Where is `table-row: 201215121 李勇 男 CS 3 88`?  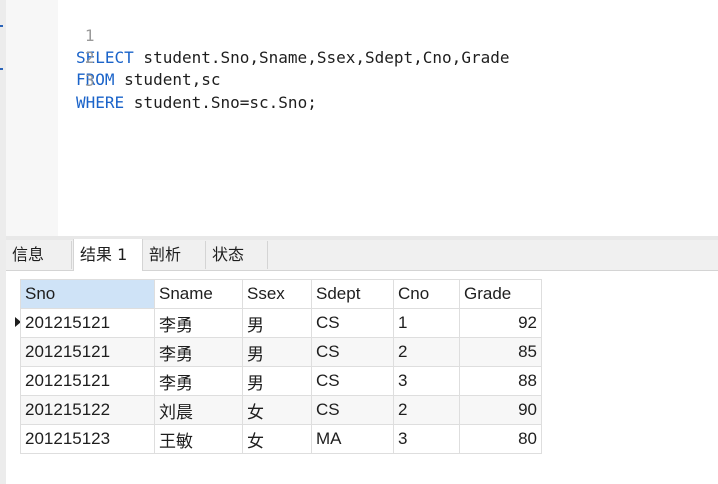 table-row: 201215121 李勇 男 CS 3 88 is located at coordinates (281, 381).